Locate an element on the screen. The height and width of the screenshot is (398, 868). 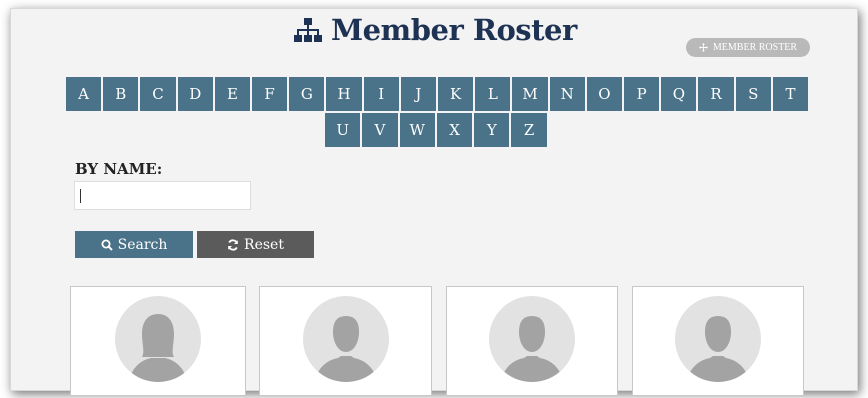
letter-button-l: L is located at coordinates (493, 94).